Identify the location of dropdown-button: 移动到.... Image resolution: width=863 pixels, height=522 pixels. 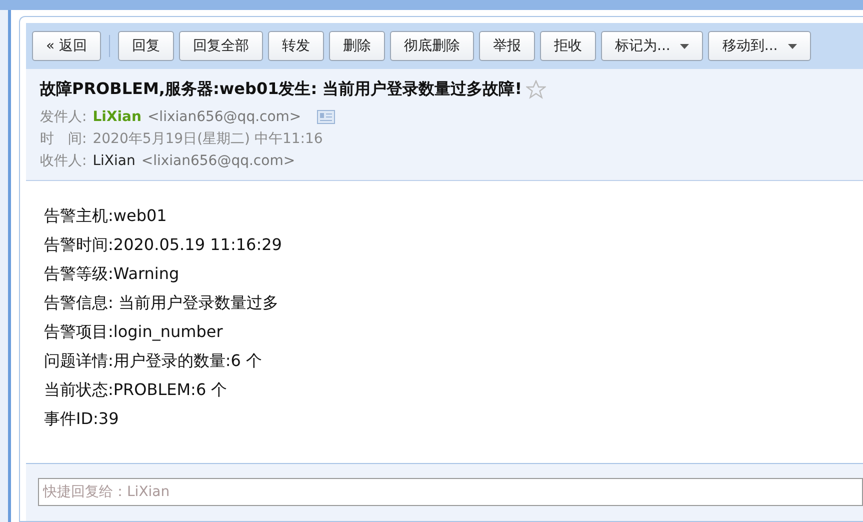
(759, 46).